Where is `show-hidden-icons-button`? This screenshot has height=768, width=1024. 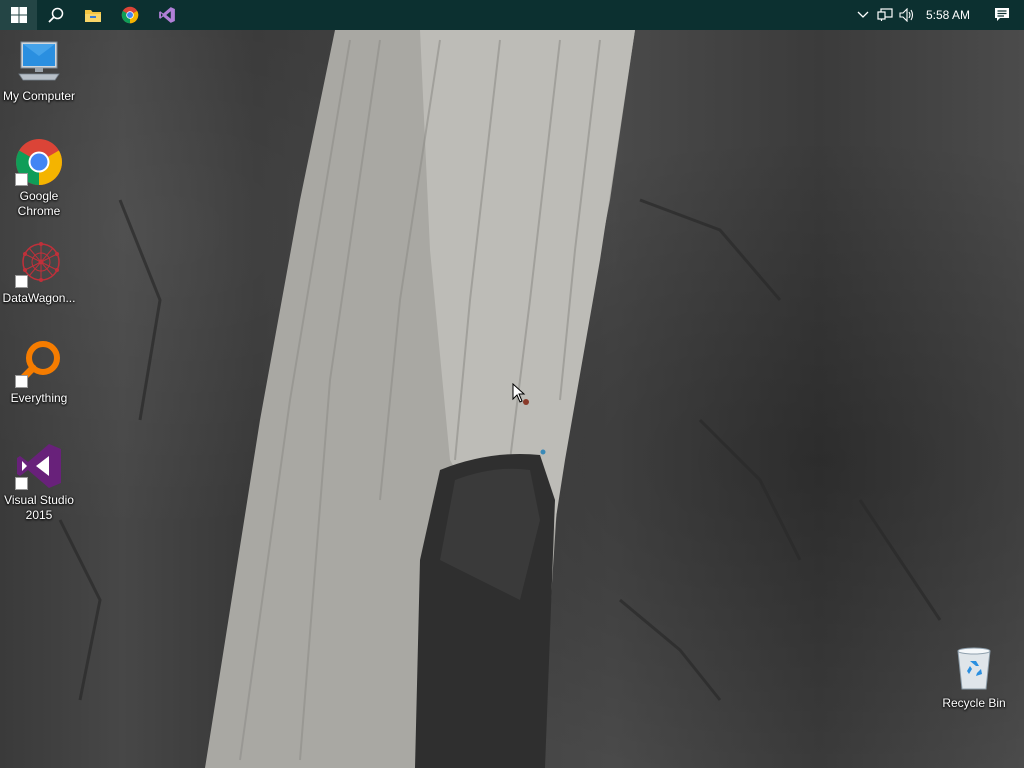 show-hidden-icons-button is located at coordinates (863, 15).